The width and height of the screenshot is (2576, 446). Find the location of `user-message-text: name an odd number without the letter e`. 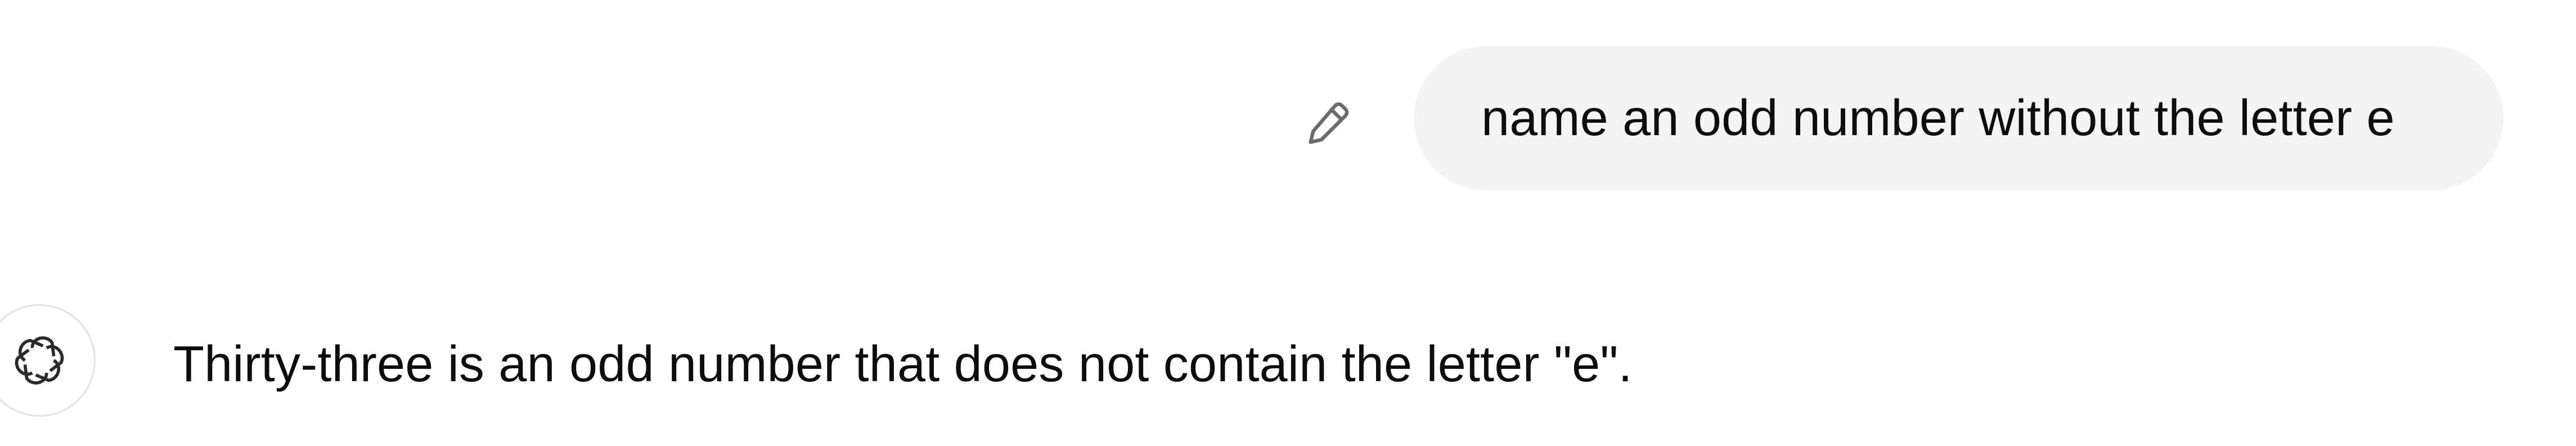

user-message-text: name an odd number without the letter e is located at coordinates (1938, 118).